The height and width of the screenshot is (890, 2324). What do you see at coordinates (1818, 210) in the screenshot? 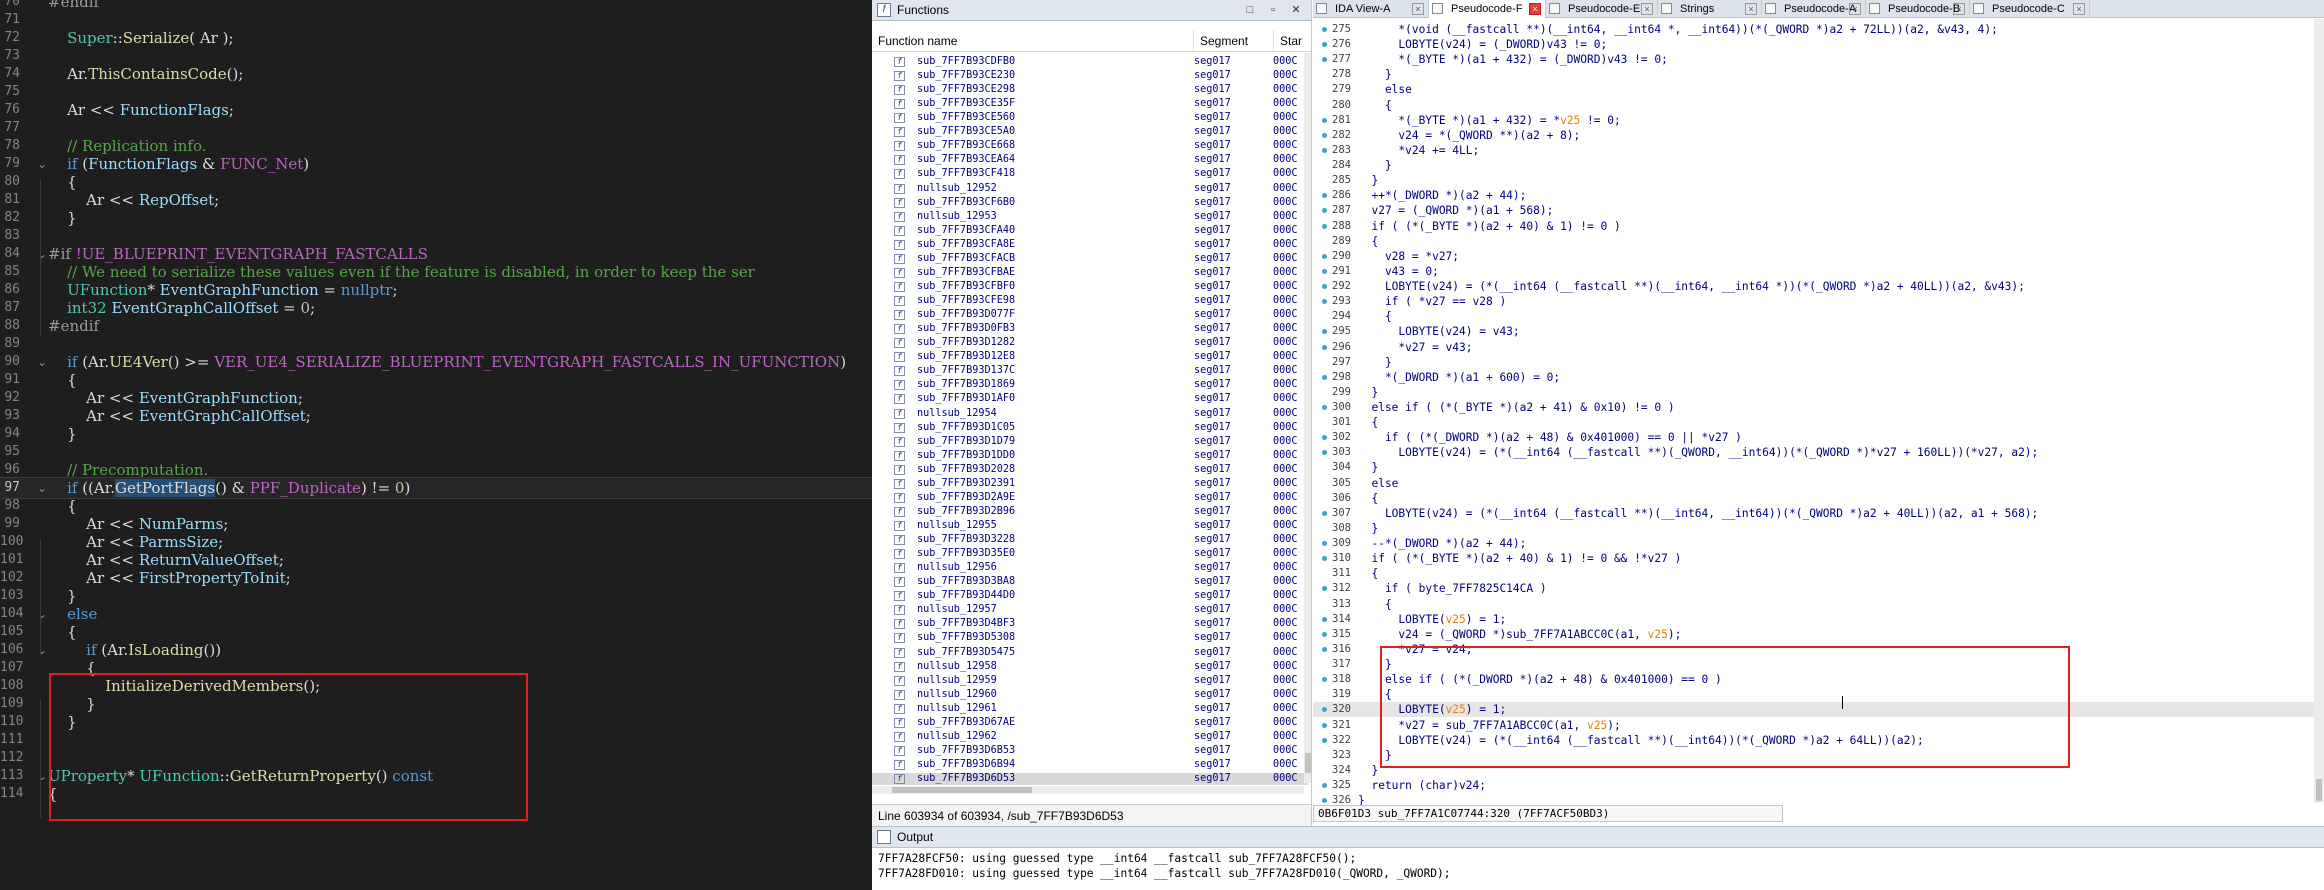
I see `pseudocode-line: 287 v27 = (_QWORD *)(a1 + 568);` at bounding box center [1818, 210].